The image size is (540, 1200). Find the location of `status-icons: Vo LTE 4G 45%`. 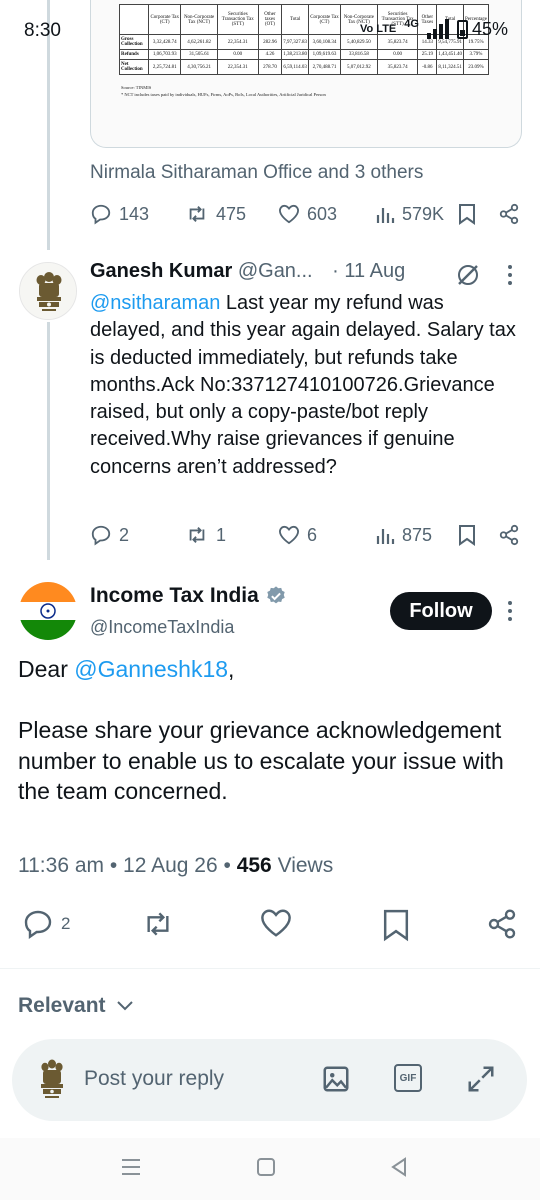

status-icons: Vo LTE 4G 45% is located at coordinates (434, 29).